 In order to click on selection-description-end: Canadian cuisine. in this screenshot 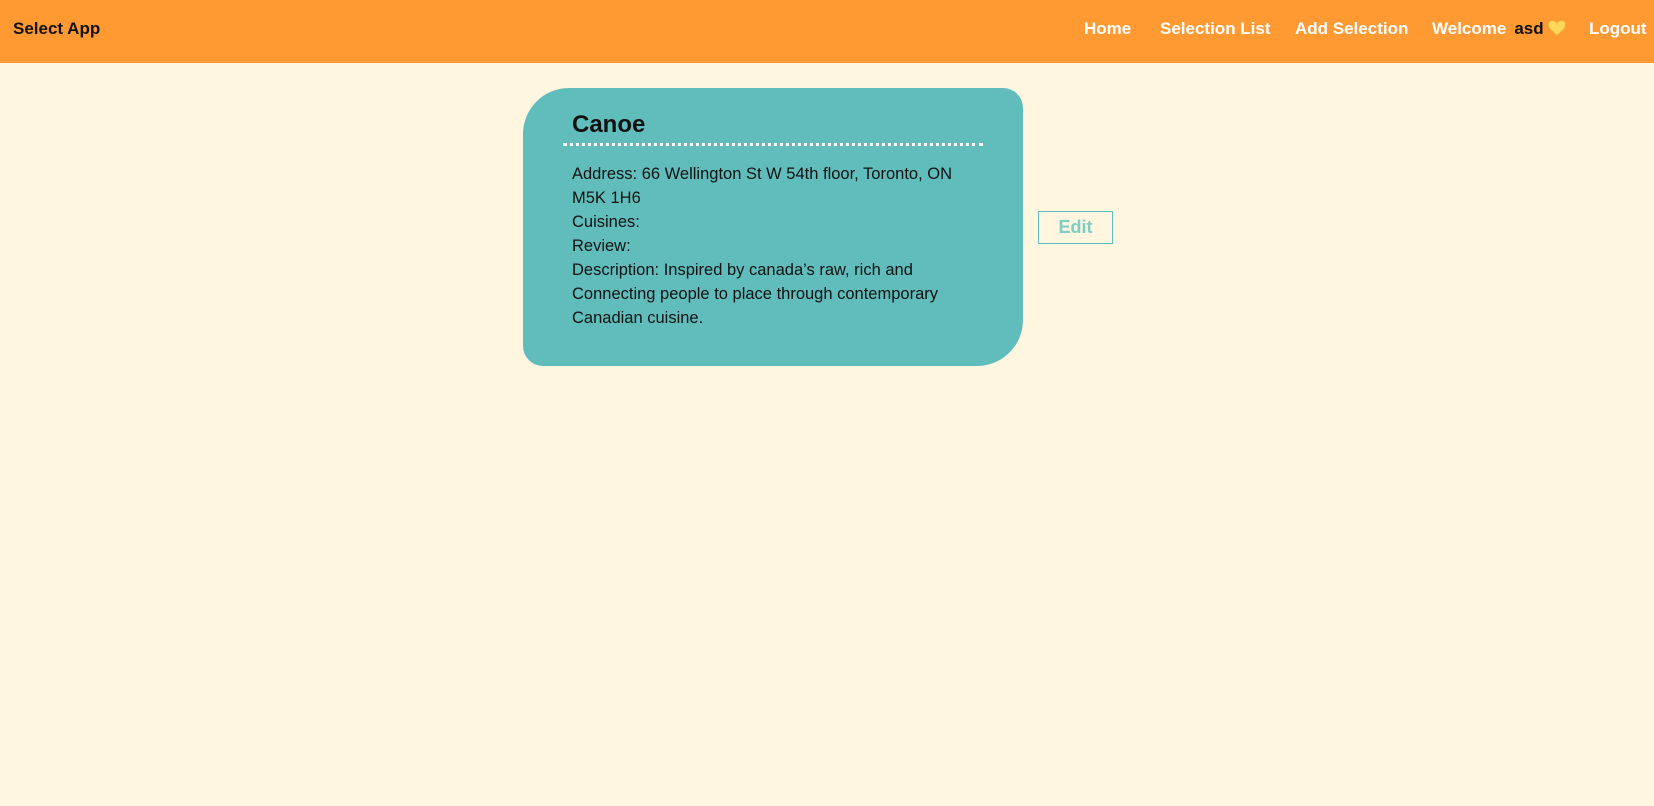, I will do `click(638, 318)`.